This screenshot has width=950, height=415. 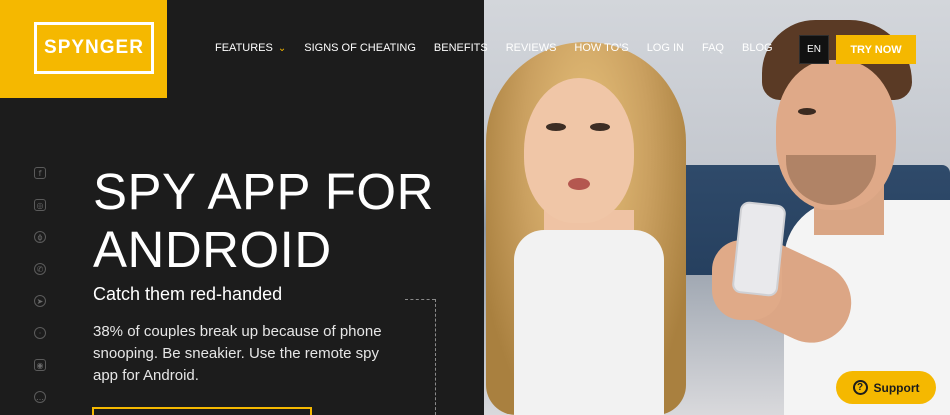 What do you see at coordinates (759, 249) in the screenshot?
I see `smartphone` at bounding box center [759, 249].